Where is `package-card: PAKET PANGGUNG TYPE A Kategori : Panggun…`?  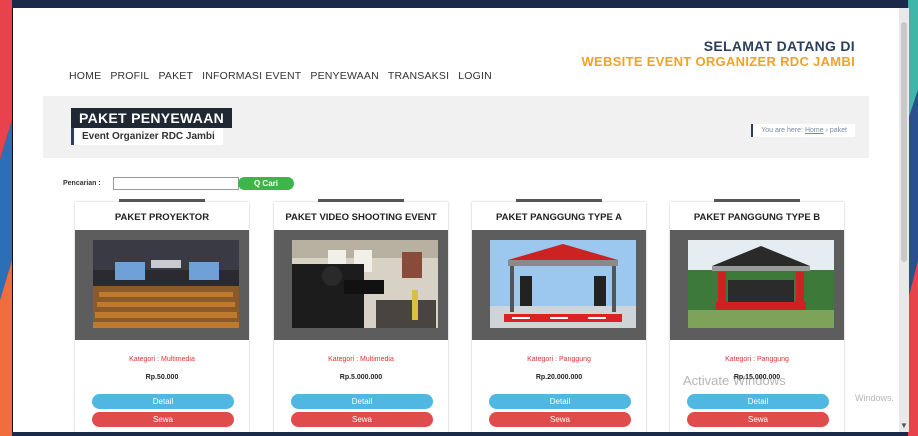
package-card: PAKET PANGGUNG TYPE A Kategori : Panggun… is located at coordinates (559, 315).